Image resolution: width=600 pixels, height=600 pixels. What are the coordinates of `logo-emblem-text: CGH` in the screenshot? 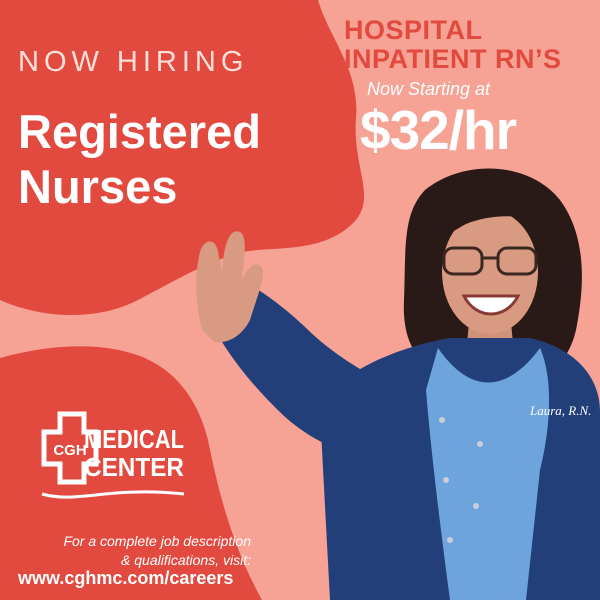 It's located at (69, 450).